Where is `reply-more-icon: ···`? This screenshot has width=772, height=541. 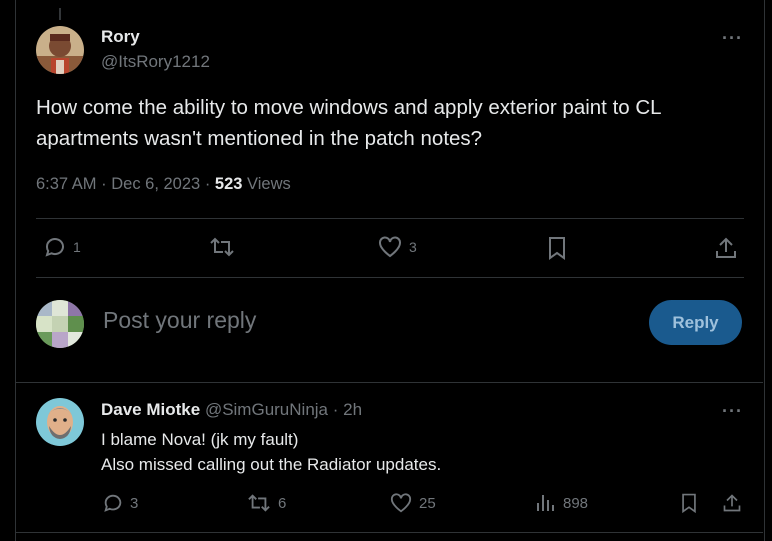
reply-more-icon: ··· is located at coordinates (732, 411).